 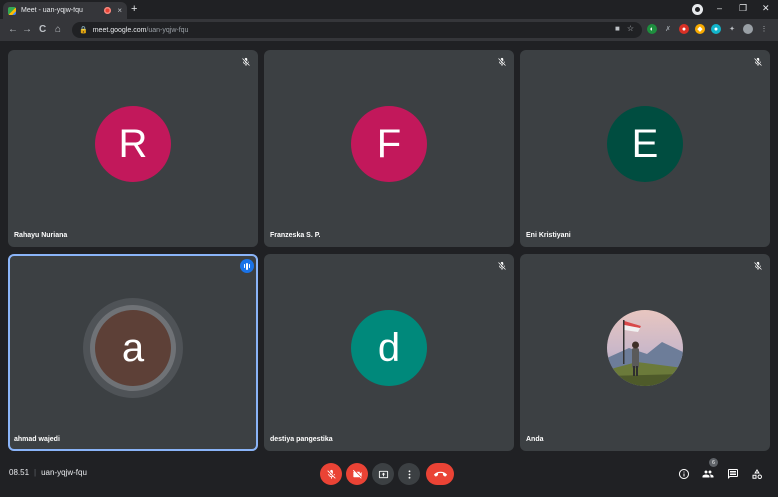 I want to click on meeting-info: 08.51 | uan-yqjw-fqu, so click(x=48, y=472).